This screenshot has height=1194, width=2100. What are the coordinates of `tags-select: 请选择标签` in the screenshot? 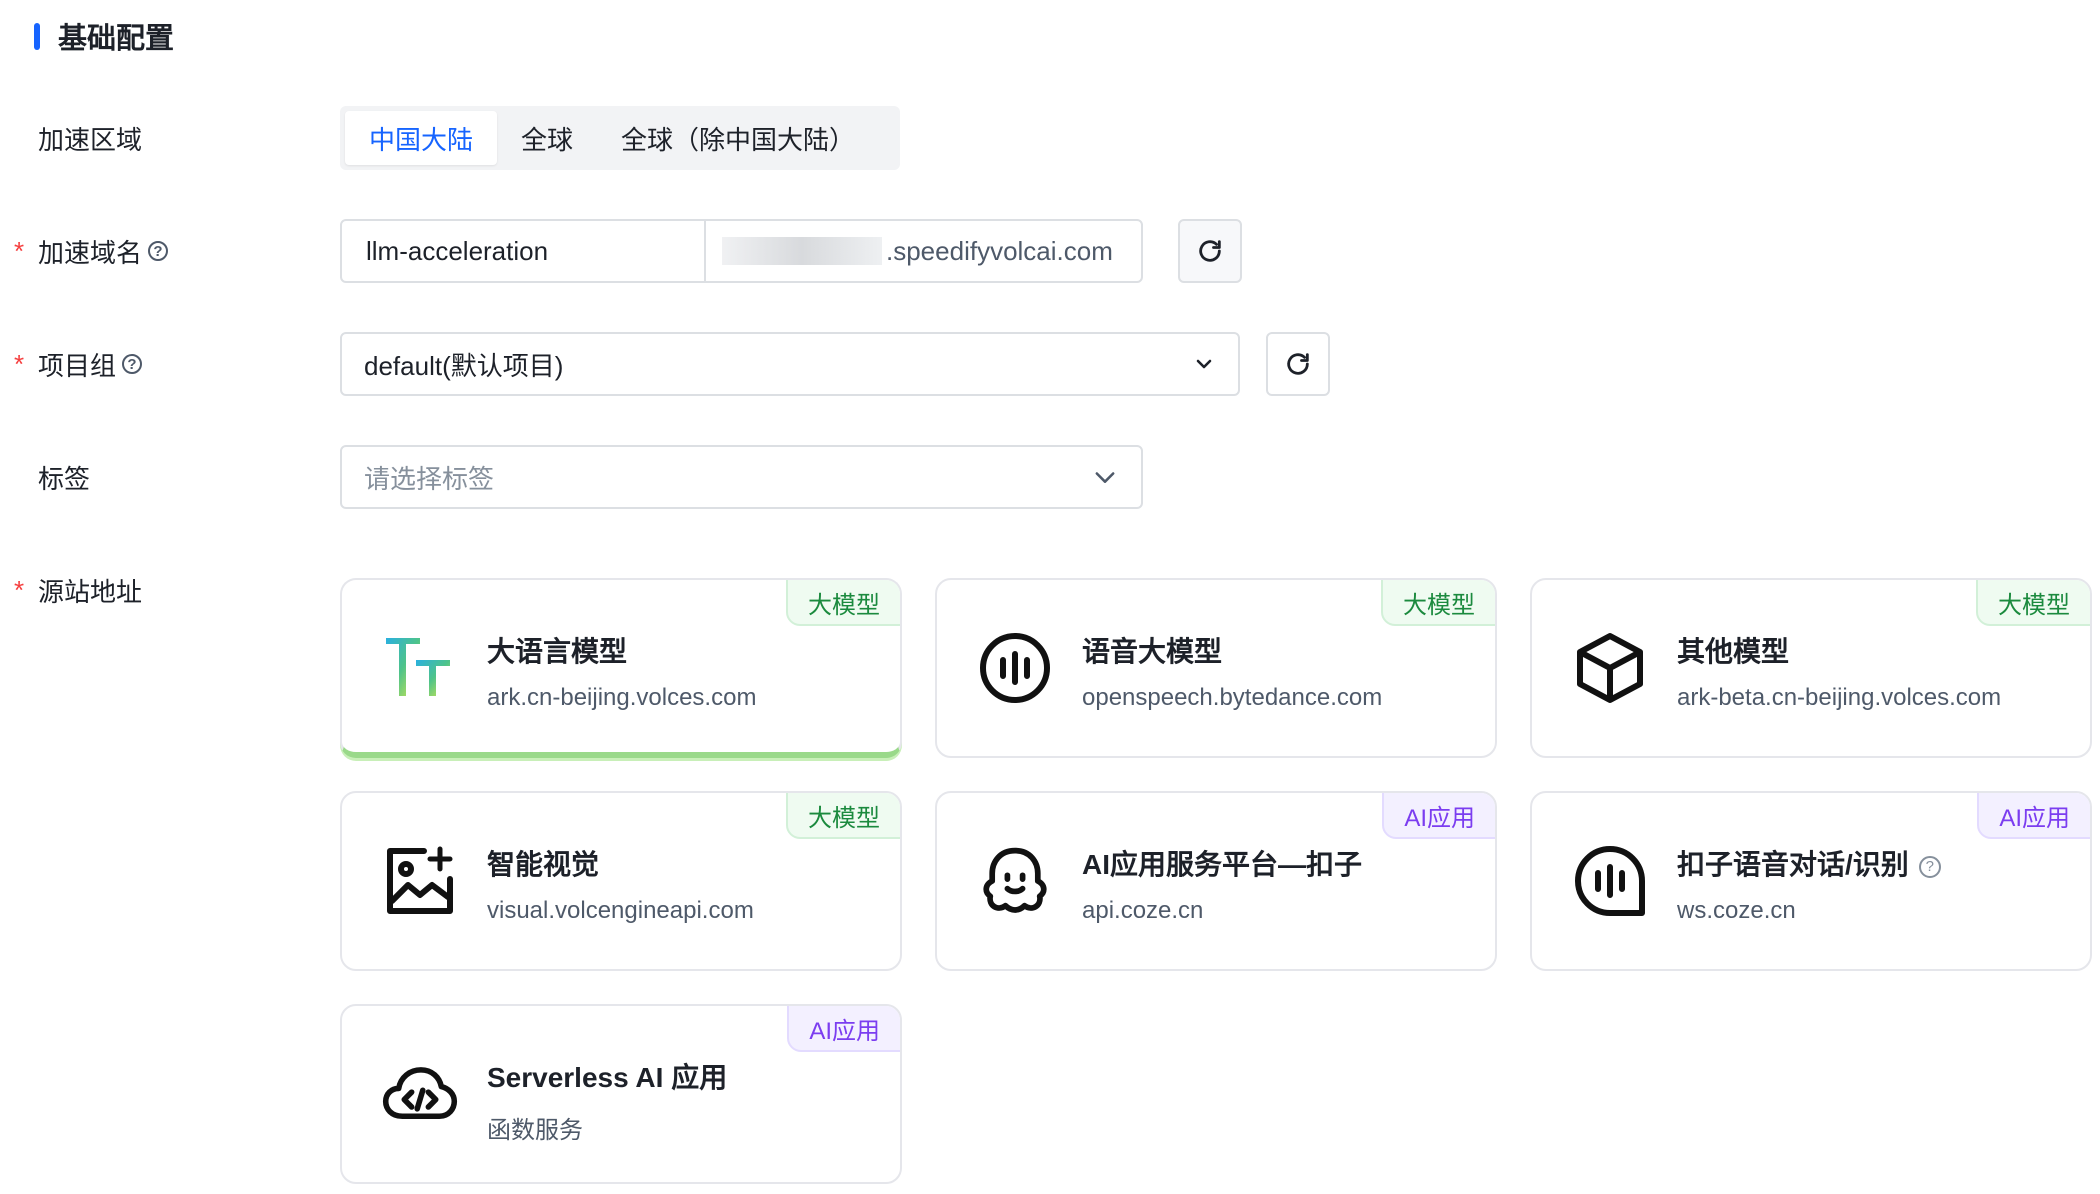 It's located at (741, 477).